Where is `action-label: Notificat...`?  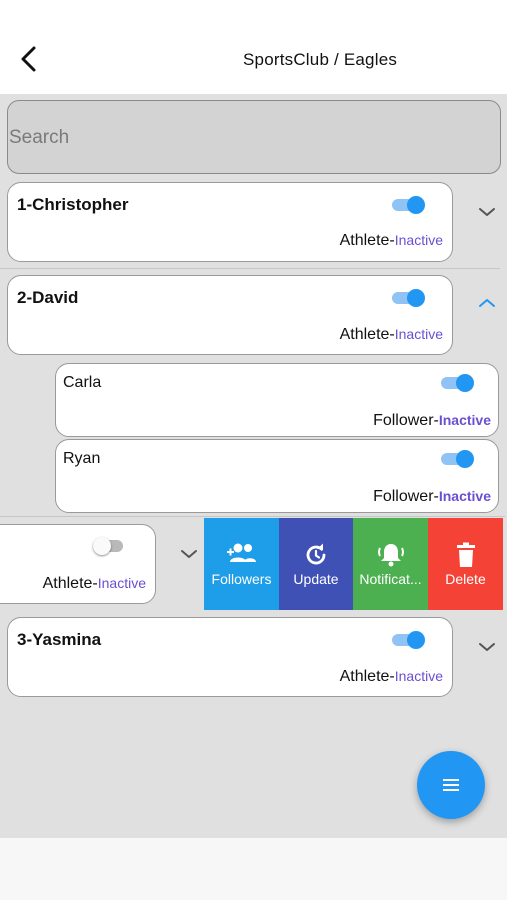
action-label: Notificat... is located at coordinates (390, 579).